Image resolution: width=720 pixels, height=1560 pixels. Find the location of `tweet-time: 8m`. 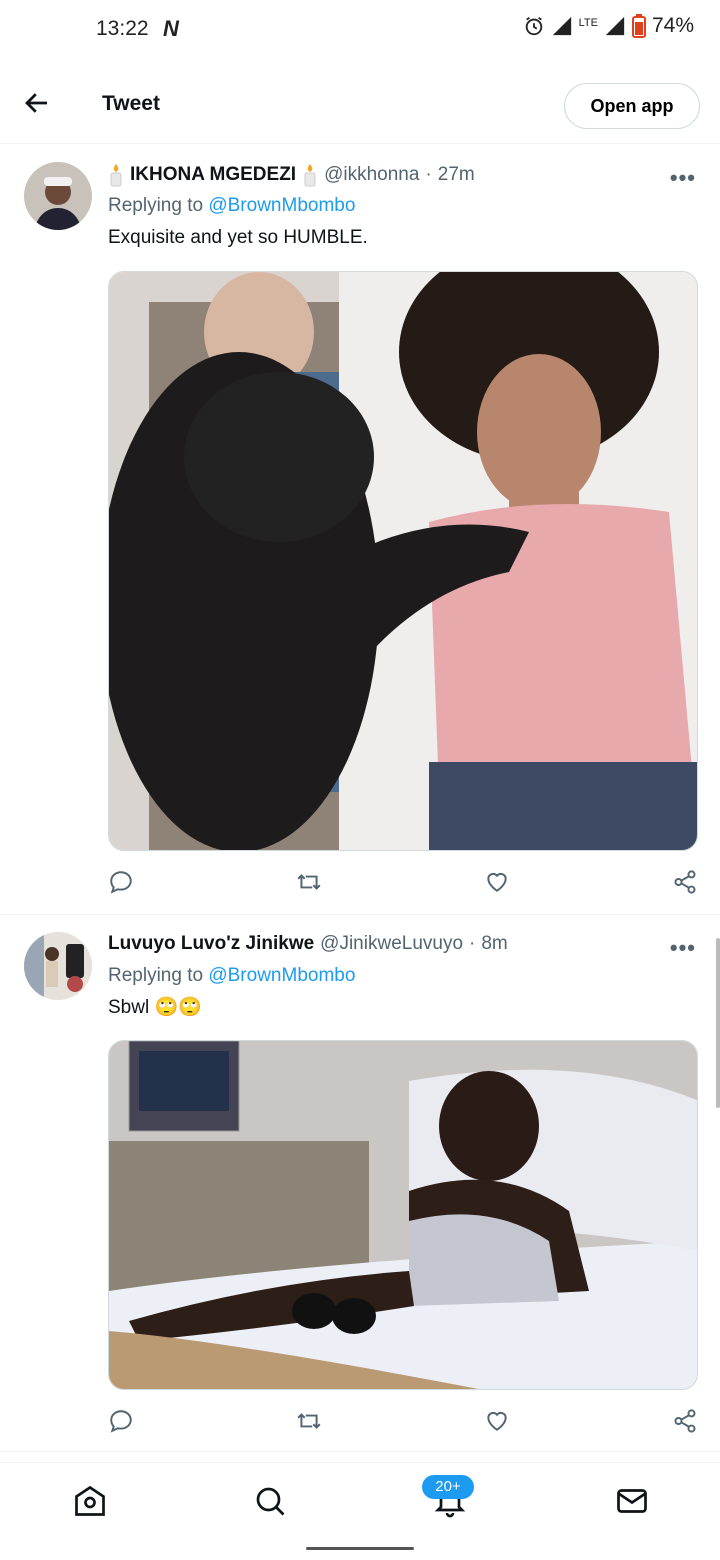

tweet-time: 8m is located at coordinates (494, 944).